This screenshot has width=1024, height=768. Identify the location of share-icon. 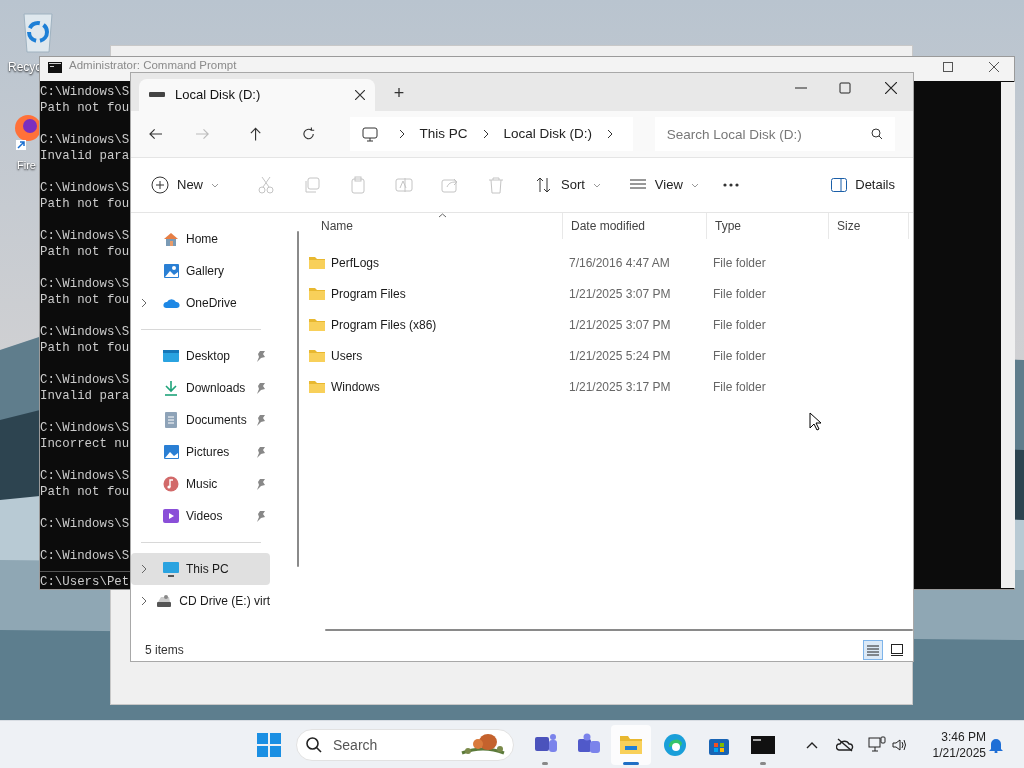
(450, 185).